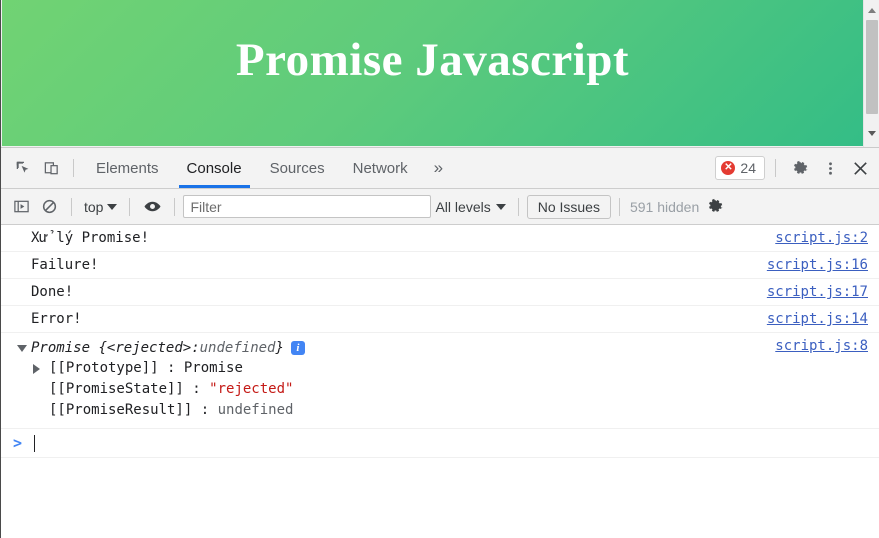 This screenshot has width=879, height=538. What do you see at coordinates (871, 10) in the screenshot?
I see `scroll-up-arrow-icon` at bounding box center [871, 10].